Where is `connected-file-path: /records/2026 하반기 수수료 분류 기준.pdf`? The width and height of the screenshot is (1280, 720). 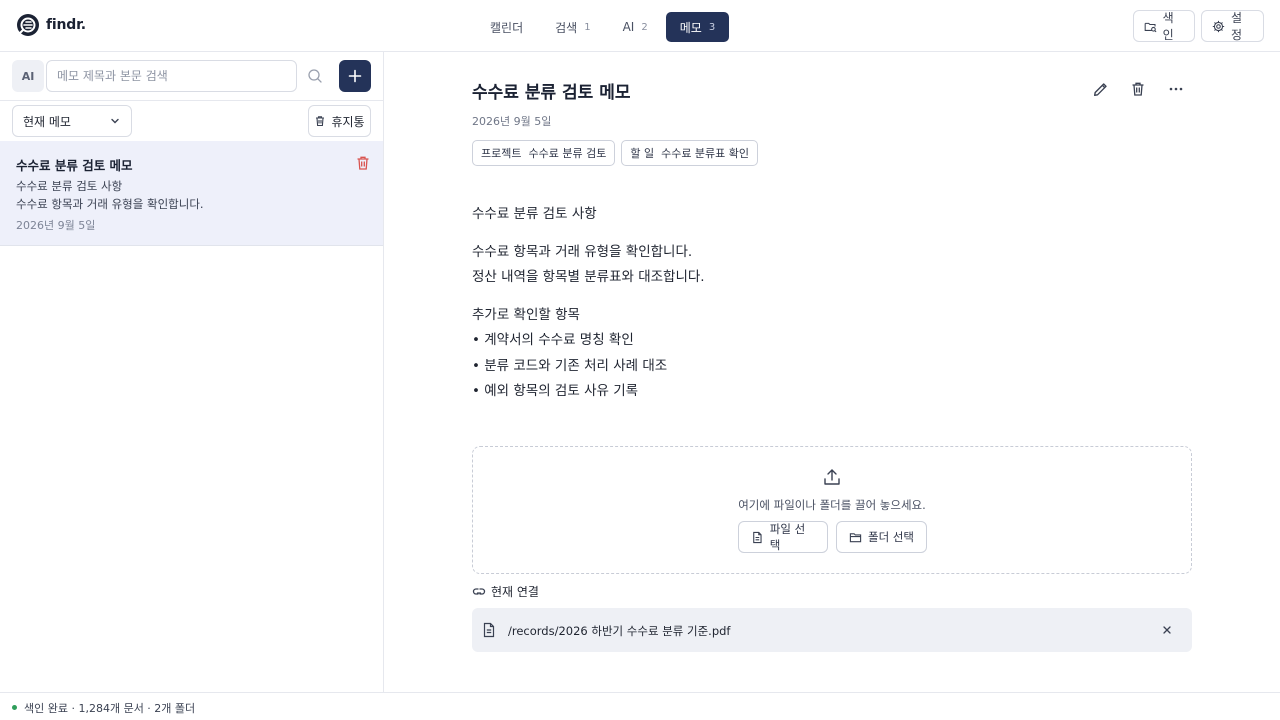 connected-file-path: /records/2026 하반기 수수료 분류 기준.pdf is located at coordinates (619, 631).